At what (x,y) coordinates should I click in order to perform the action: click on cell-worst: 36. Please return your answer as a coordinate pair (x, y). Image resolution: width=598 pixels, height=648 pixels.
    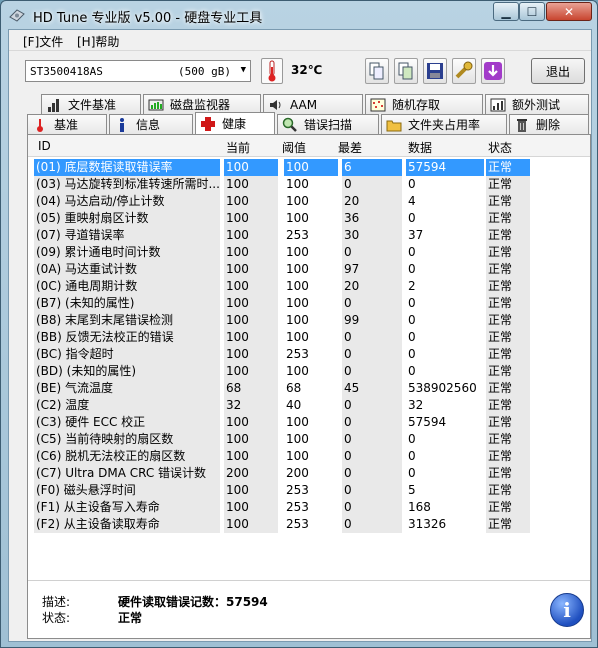
    Looking at the image, I should click on (372, 218).